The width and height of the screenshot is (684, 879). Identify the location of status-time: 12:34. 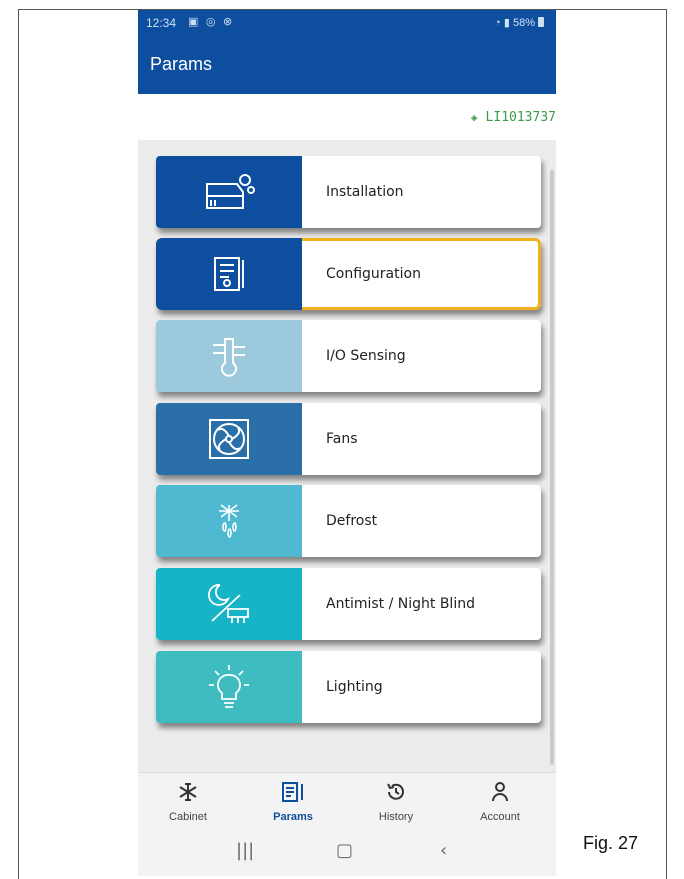
(161, 23).